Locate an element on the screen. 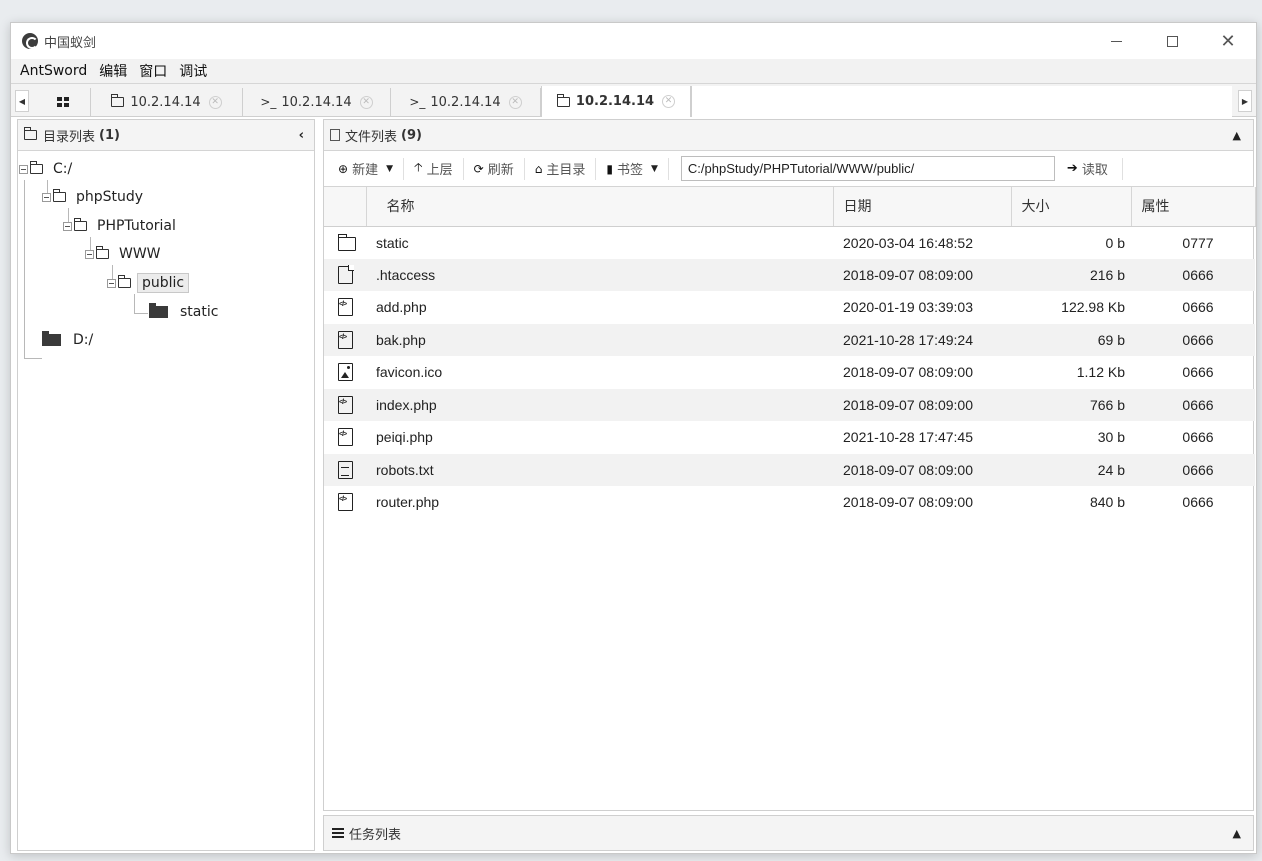  tree-node-phpstudy: phpStudy is located at coordinates (94, 197).